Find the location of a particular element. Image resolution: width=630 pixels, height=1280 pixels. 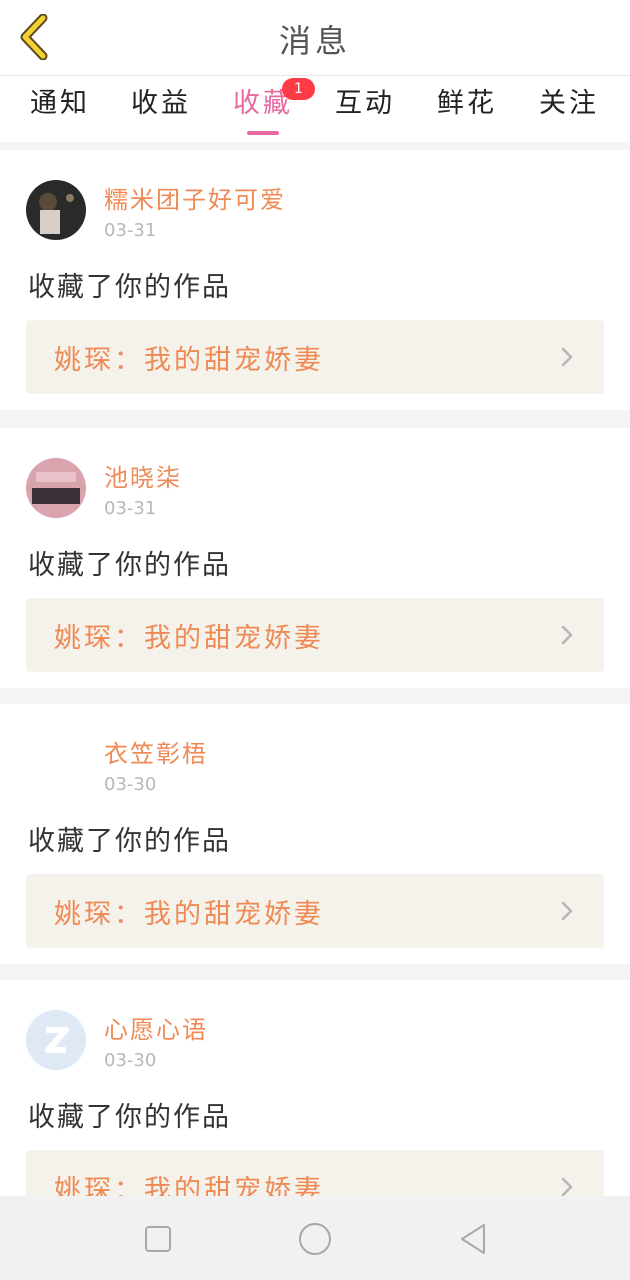

tab-label: 鲜花 is located at coordinates (467, 103).